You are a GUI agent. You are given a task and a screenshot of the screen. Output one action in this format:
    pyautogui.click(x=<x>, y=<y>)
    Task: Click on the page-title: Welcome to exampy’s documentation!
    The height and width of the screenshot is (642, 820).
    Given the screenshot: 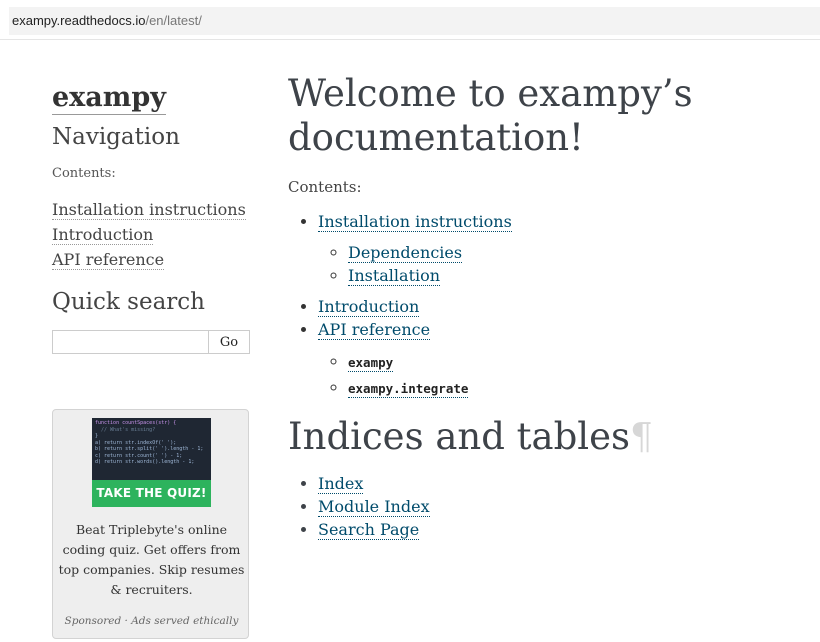 What is the action you would take?
    pyautogui.click(x=490, y=115)
    